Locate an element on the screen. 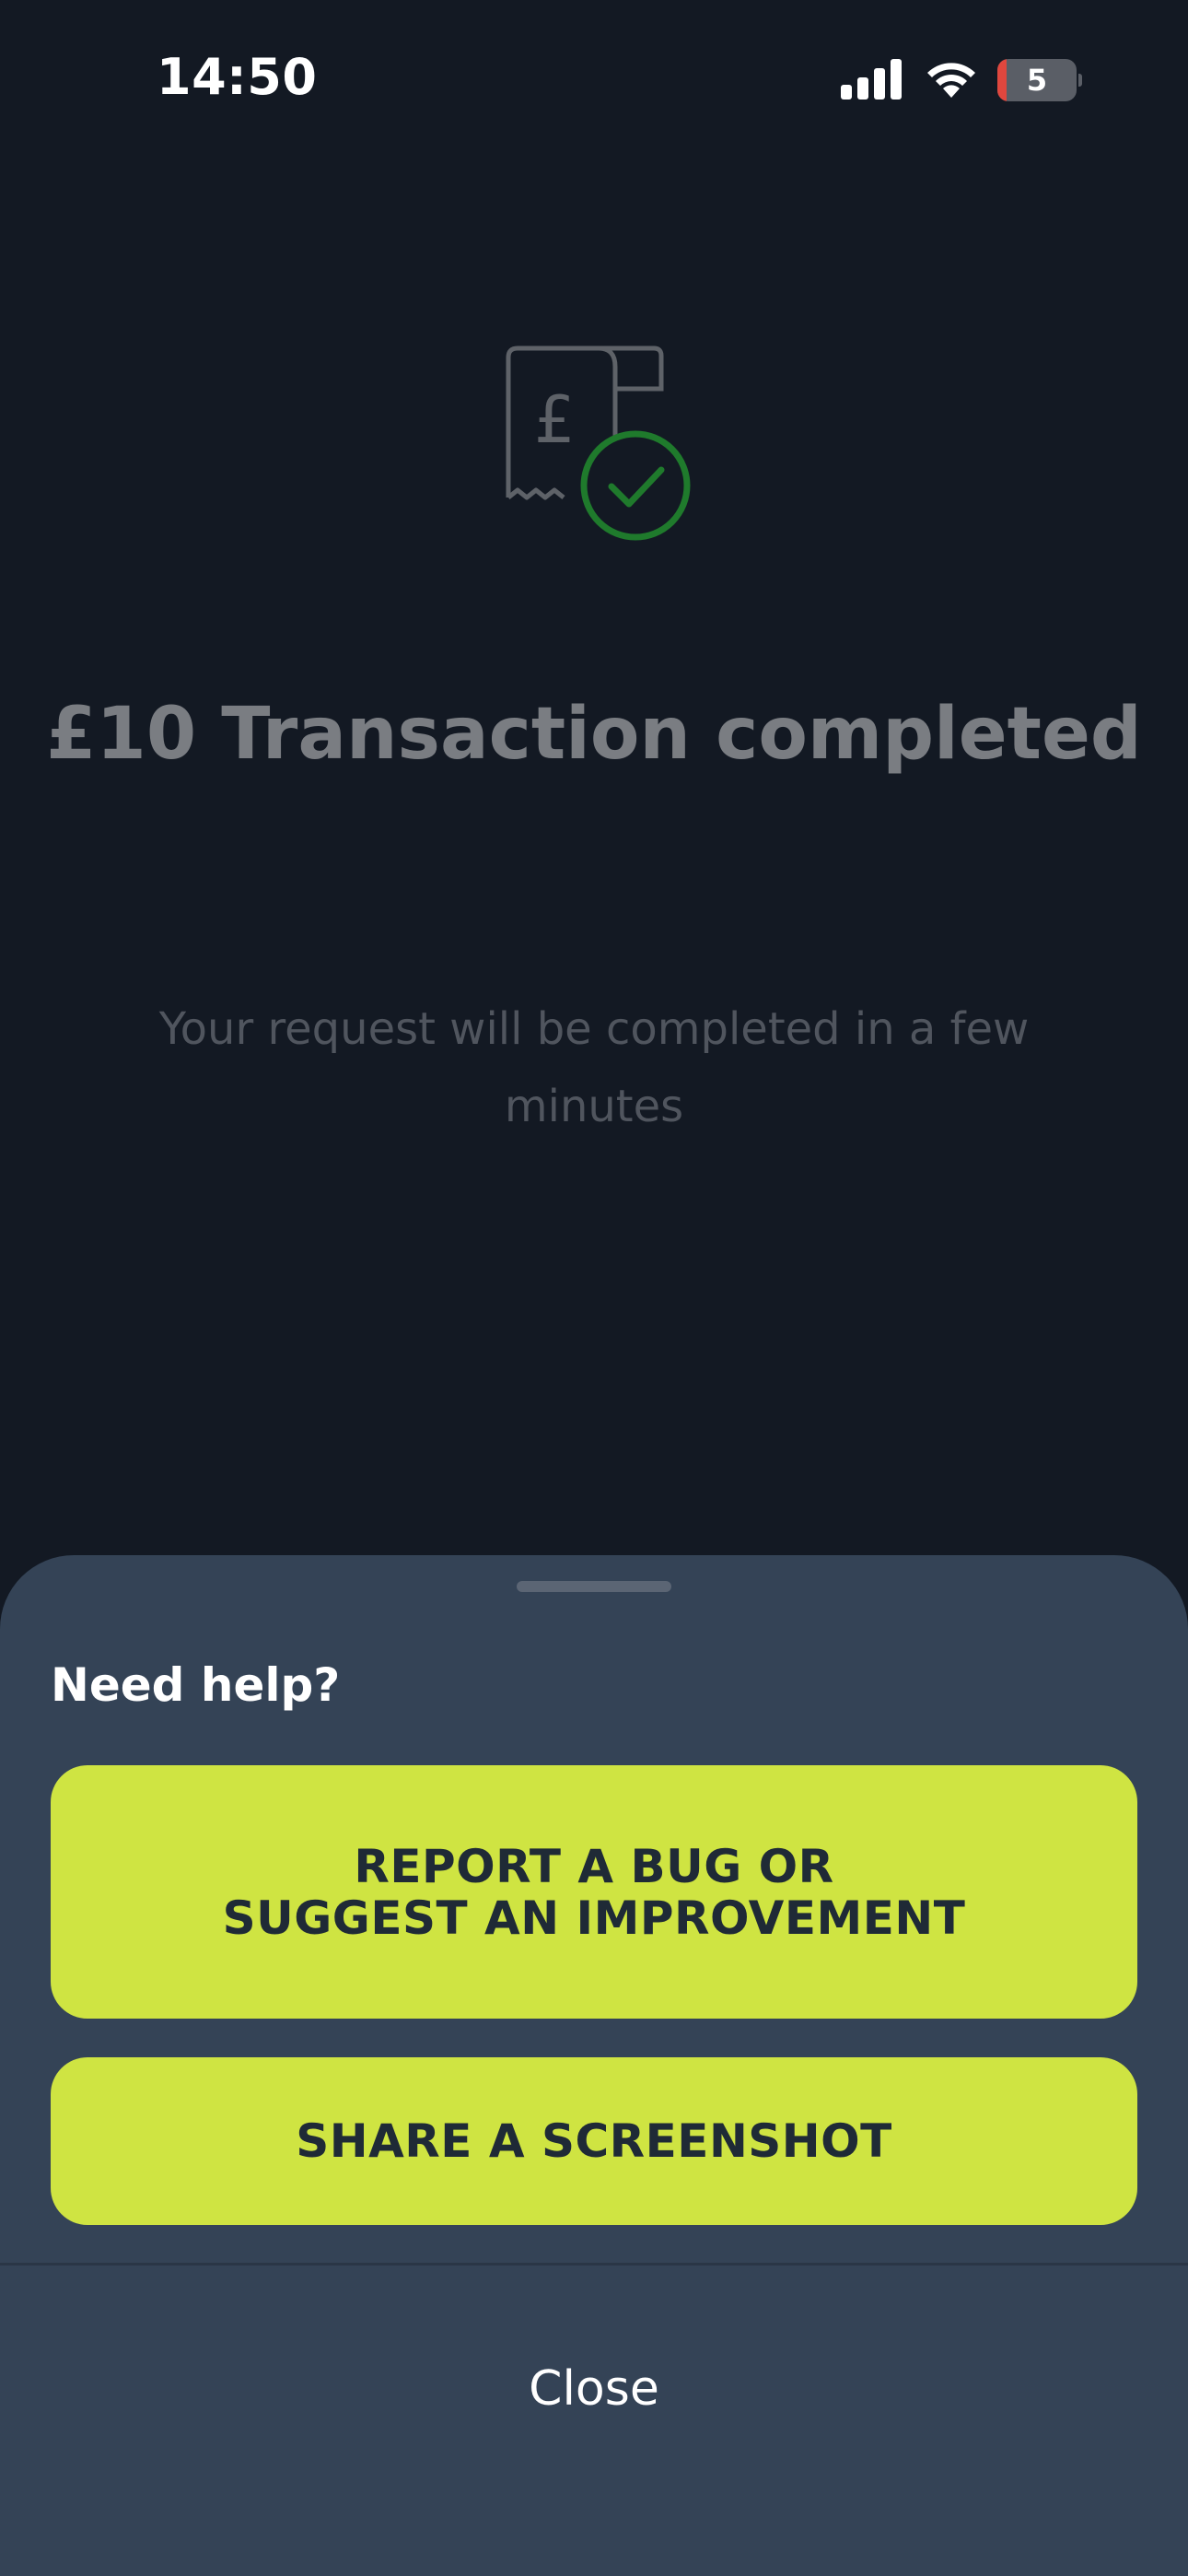 Image resolution: width=1188 pixels, height=2576 pixels. transaction-title: £10 Transaction completed is located at coordinates (594, 734).